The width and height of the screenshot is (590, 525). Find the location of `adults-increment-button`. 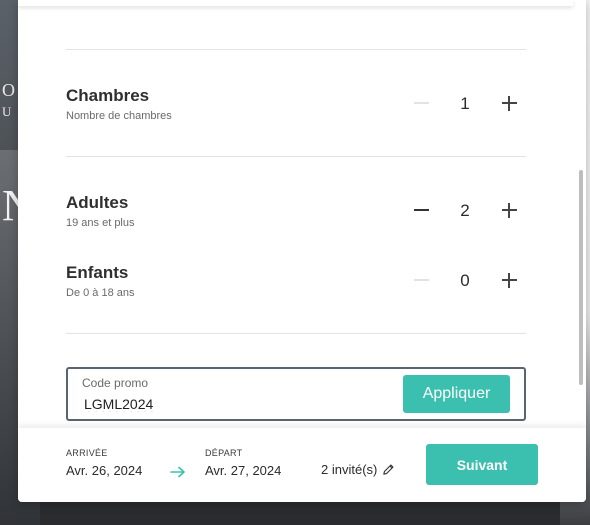

adults-increment-button is located at coordinates (509, 210).